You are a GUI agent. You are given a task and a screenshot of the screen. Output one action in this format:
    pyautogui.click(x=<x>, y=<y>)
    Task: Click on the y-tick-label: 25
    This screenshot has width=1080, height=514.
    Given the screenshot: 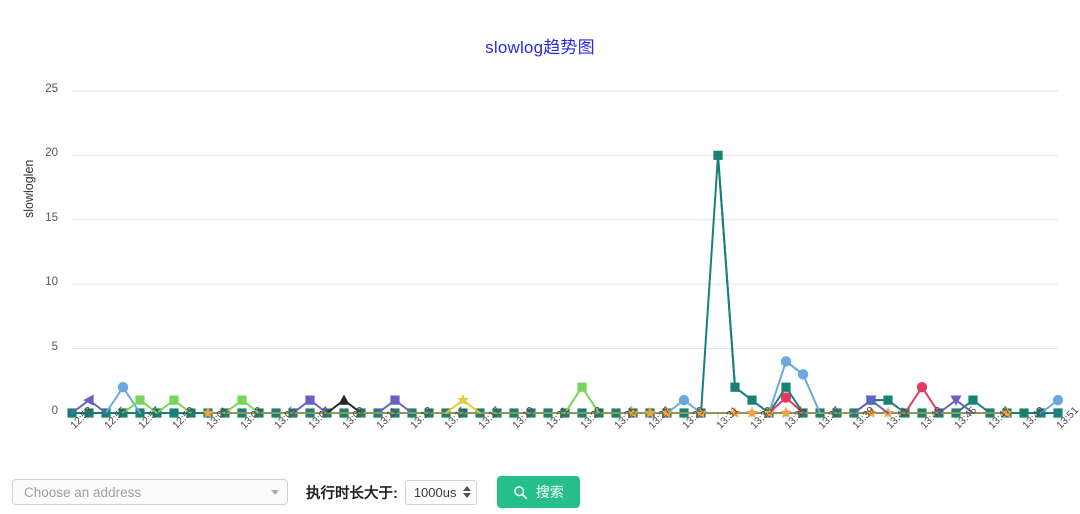 What is the action you would take?
    pyautogui.click(x=51, y=88)
    